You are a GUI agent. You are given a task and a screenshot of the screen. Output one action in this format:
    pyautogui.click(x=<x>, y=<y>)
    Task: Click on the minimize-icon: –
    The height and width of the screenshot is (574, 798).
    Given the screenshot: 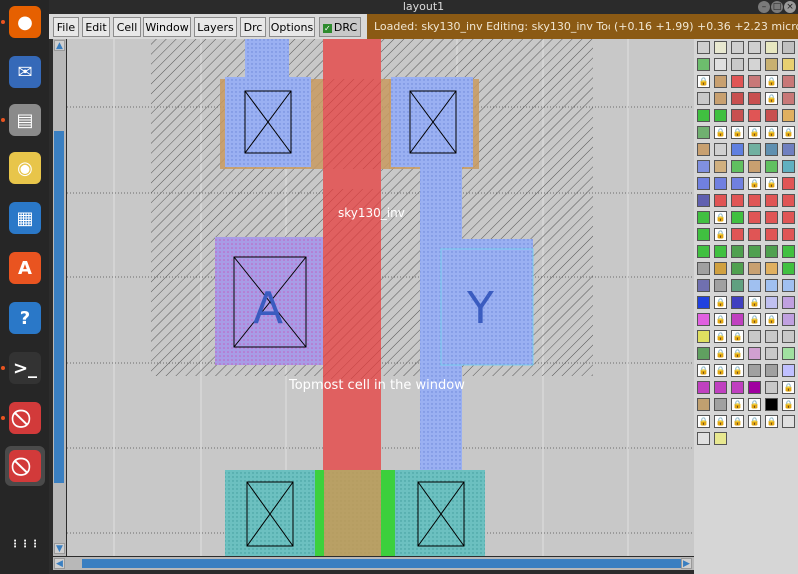 What is the action you would take?
    pyautogui.click(x=764, y=7)
    